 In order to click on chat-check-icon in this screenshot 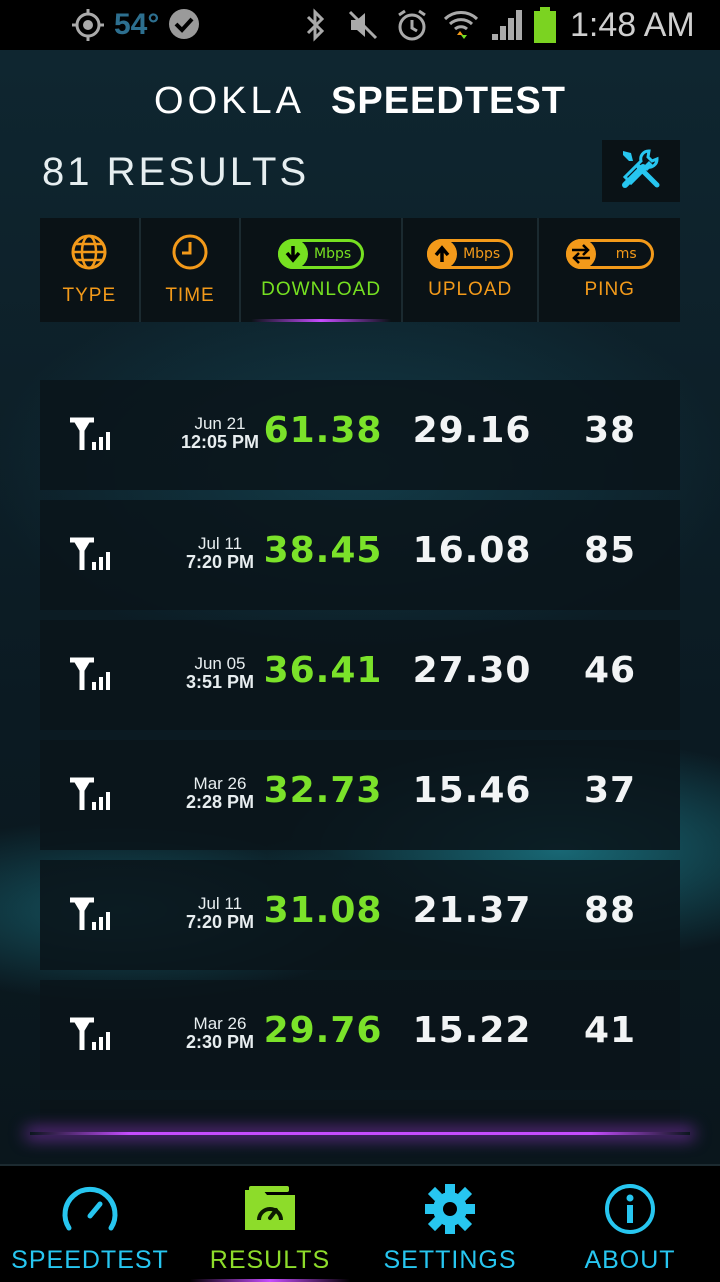, I will do `click(184, 25)`.